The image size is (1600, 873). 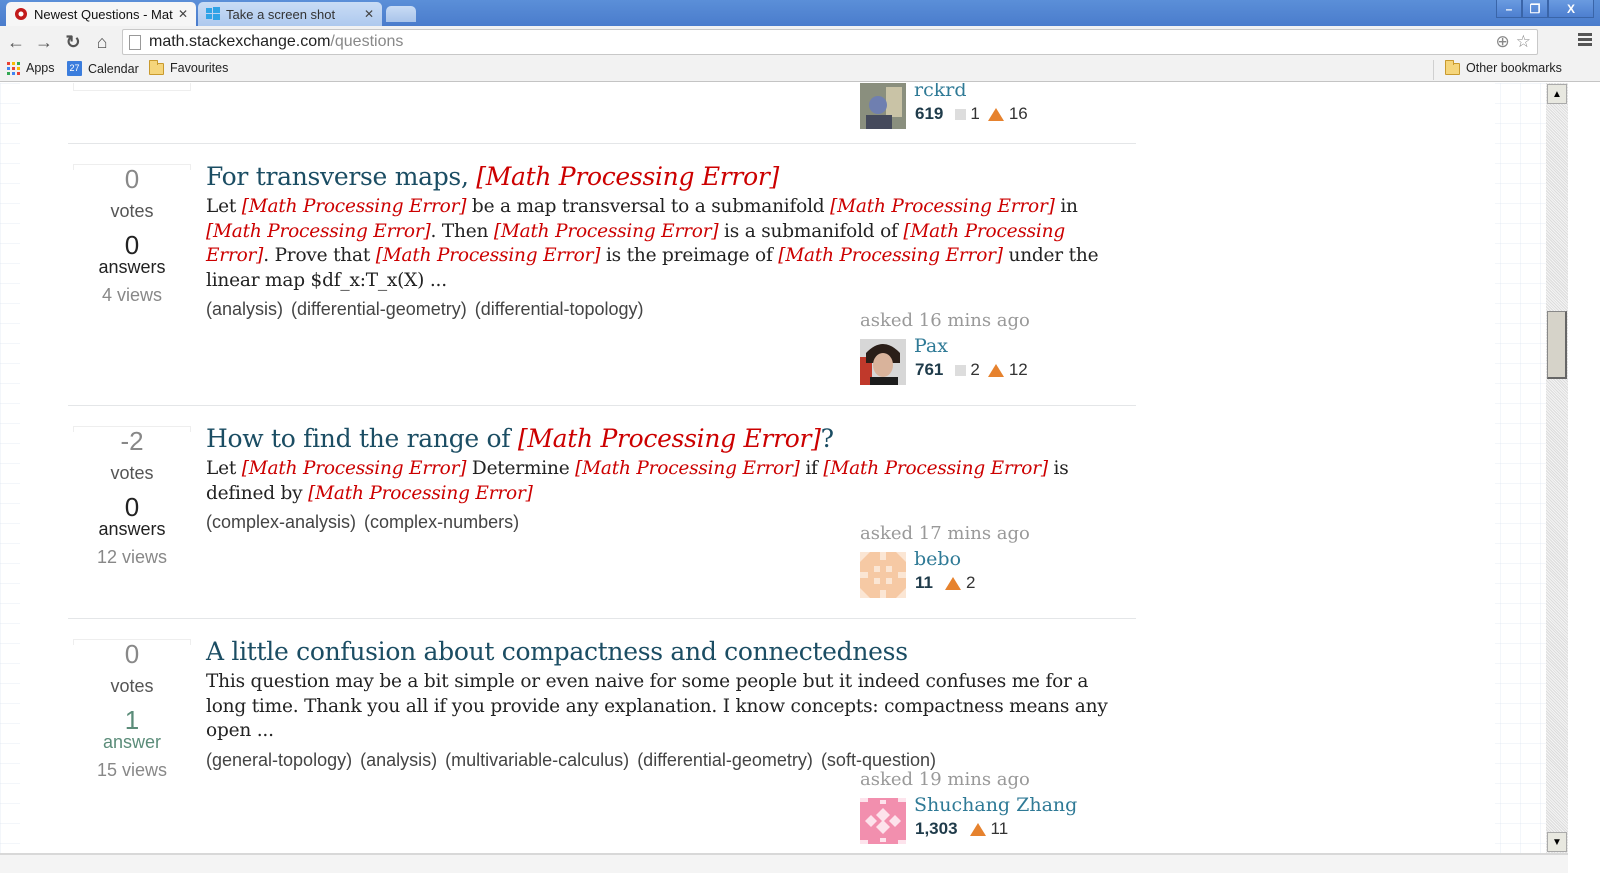 What do you see at coordinates (961, 829) in the screenshot?
I see `user-reputation: 1,303 11` at bounding box center [961, 829].